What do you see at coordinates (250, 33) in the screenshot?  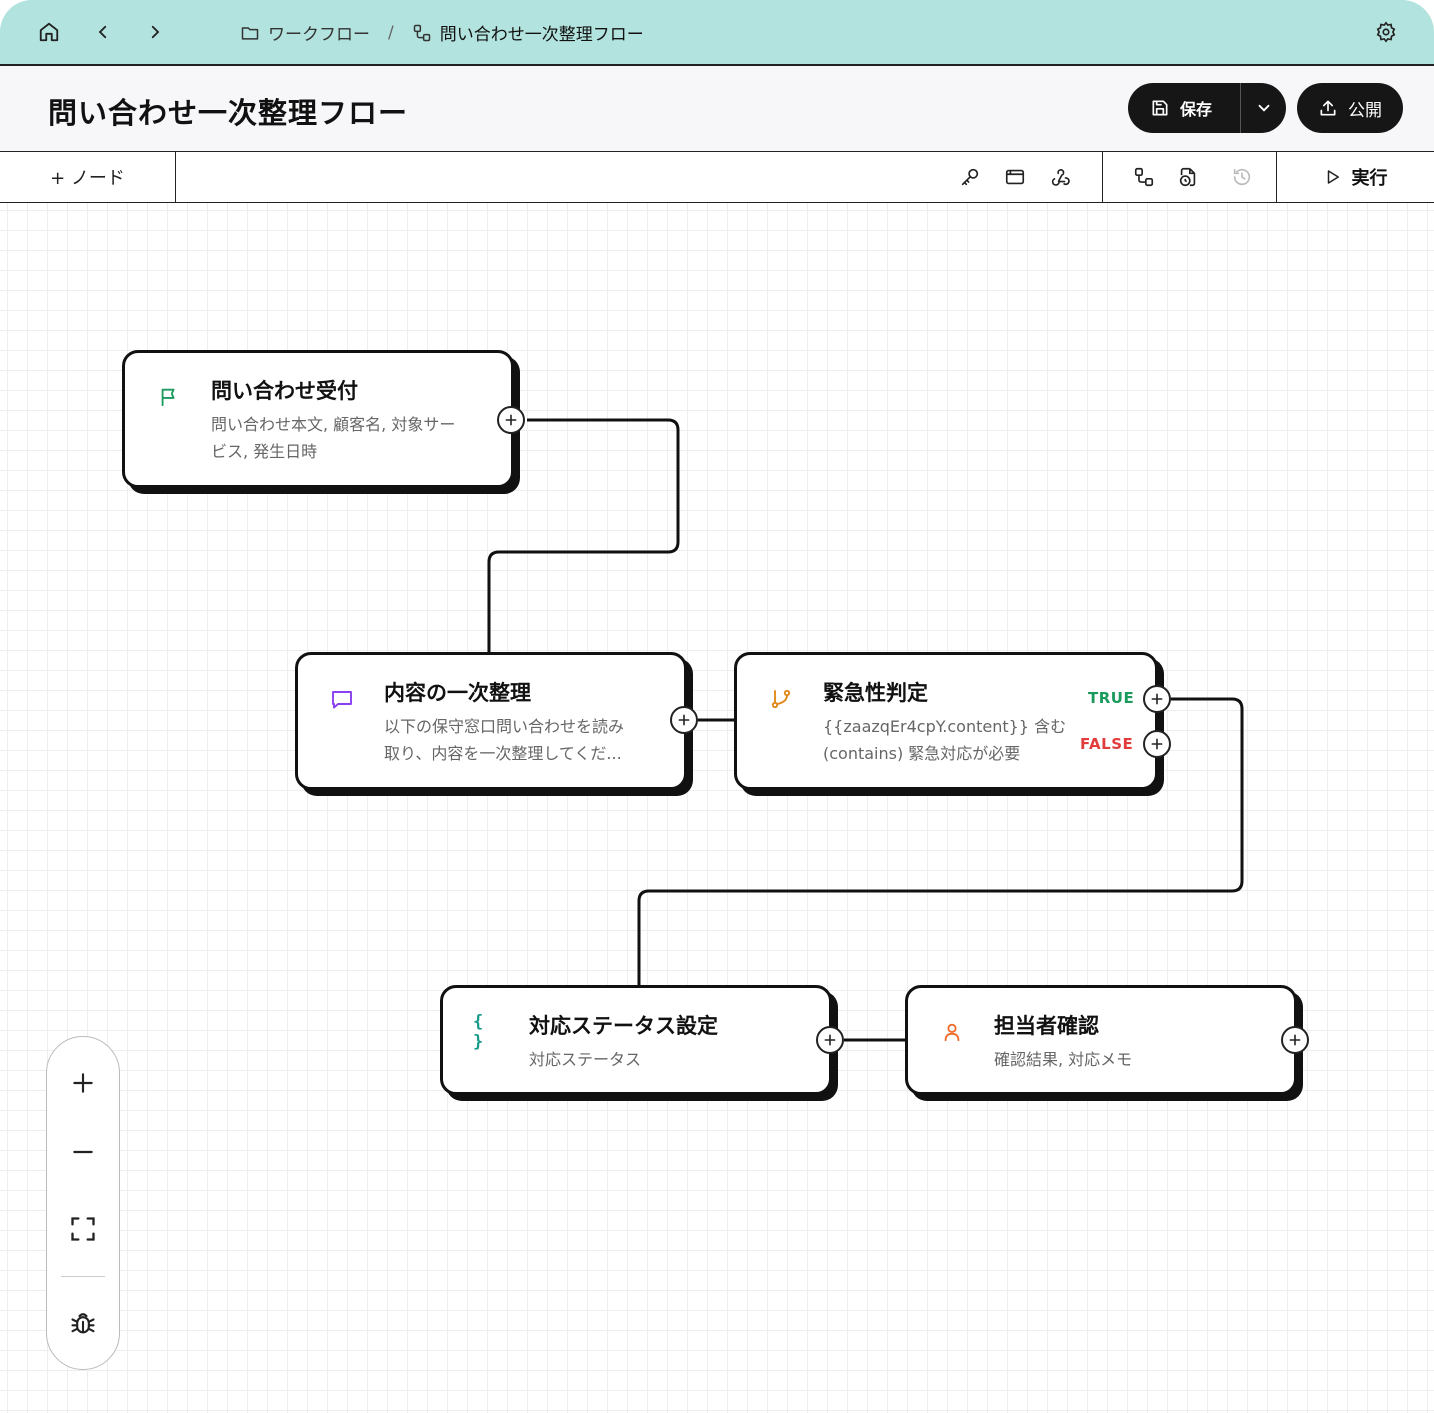 I see `folder-icon` at bounding box center [250, 33].